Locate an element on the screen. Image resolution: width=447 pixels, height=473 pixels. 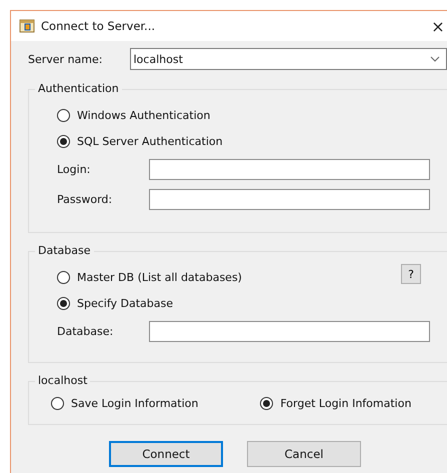
radio-option: Save Login Information is located at coordinates (124, 403).